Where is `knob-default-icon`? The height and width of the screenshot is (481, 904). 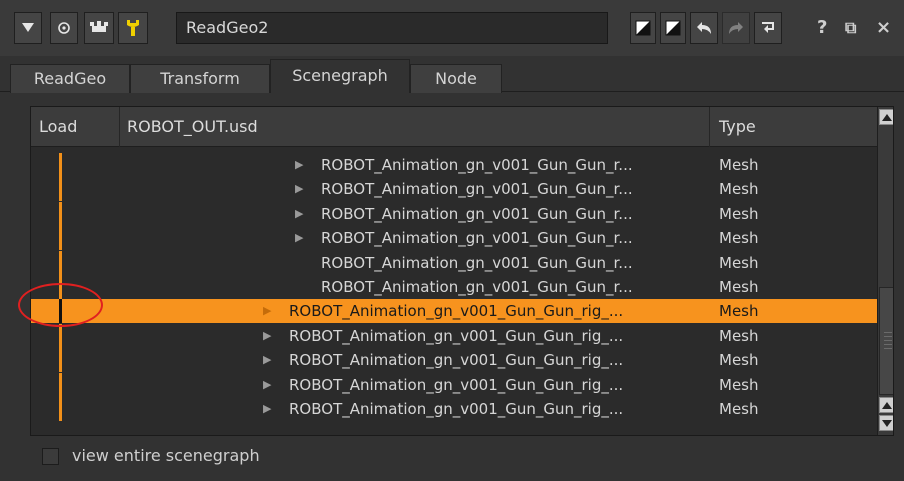 knob-default-icon is located at coordinates (99, 28).